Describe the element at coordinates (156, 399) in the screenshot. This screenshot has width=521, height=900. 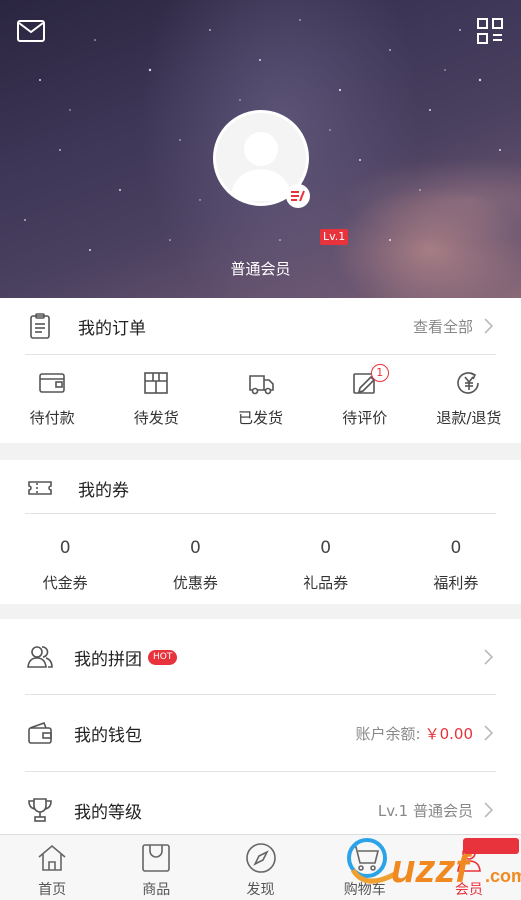
I see `order-pending-shipment: 待发货` at that location.